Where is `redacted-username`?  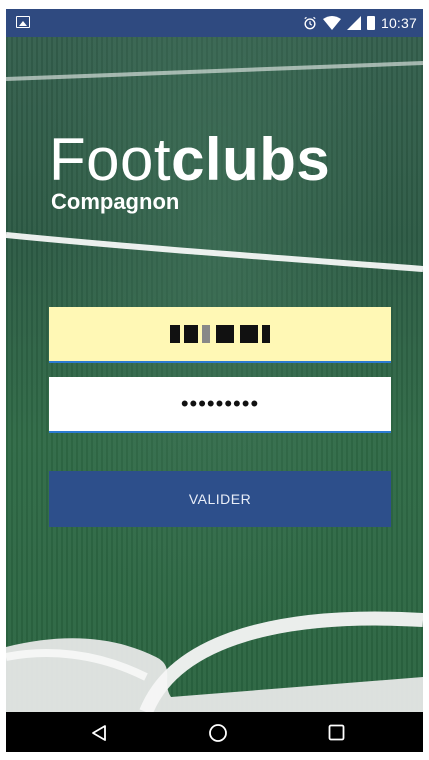
redacted-username is located at coordinates (220, 334).